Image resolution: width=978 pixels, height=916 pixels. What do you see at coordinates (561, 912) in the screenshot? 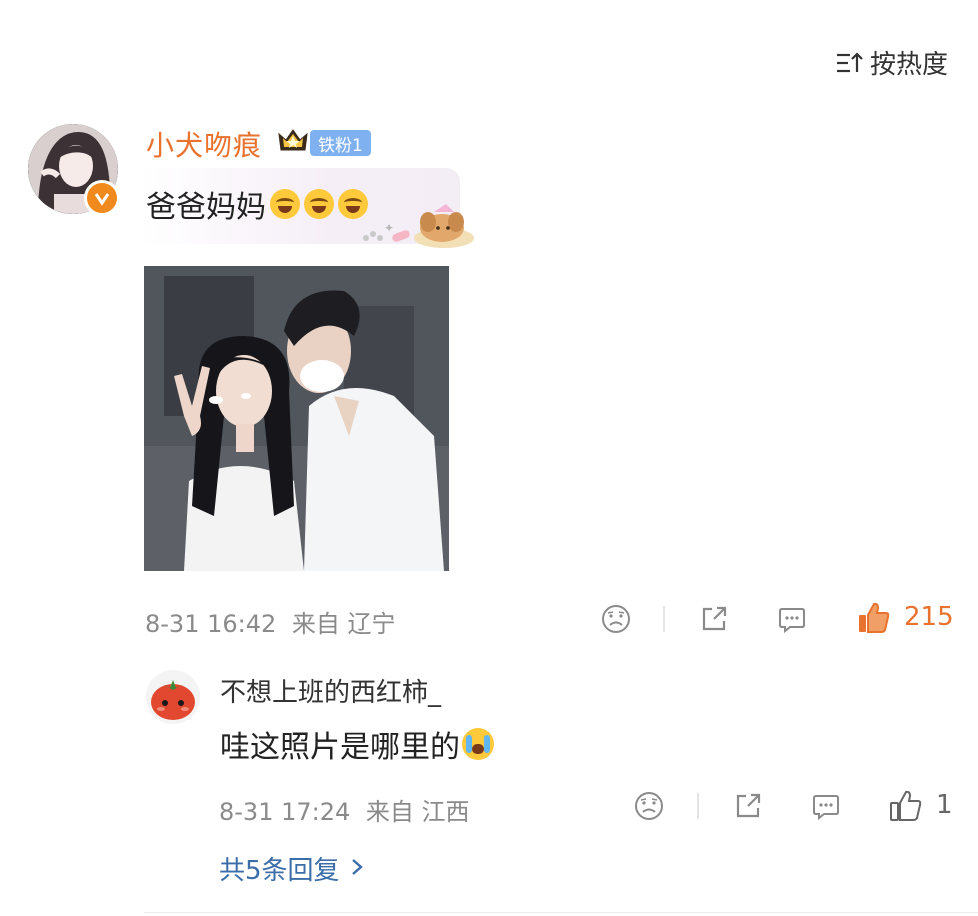
I see `bottom-divider` at bounding box center [561, 912].